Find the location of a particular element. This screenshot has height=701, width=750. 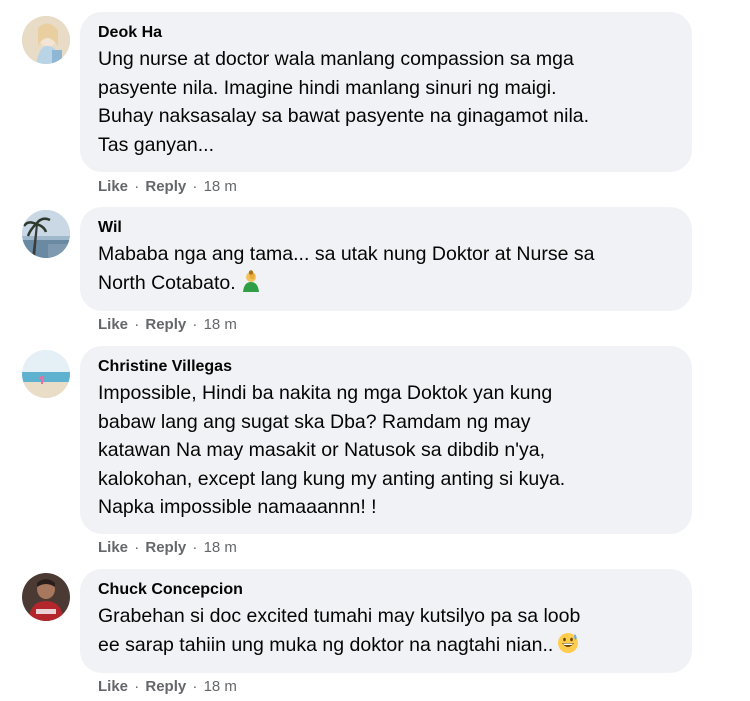

avatar-chuck-concepcion-image is located at coordinates (46, 597).